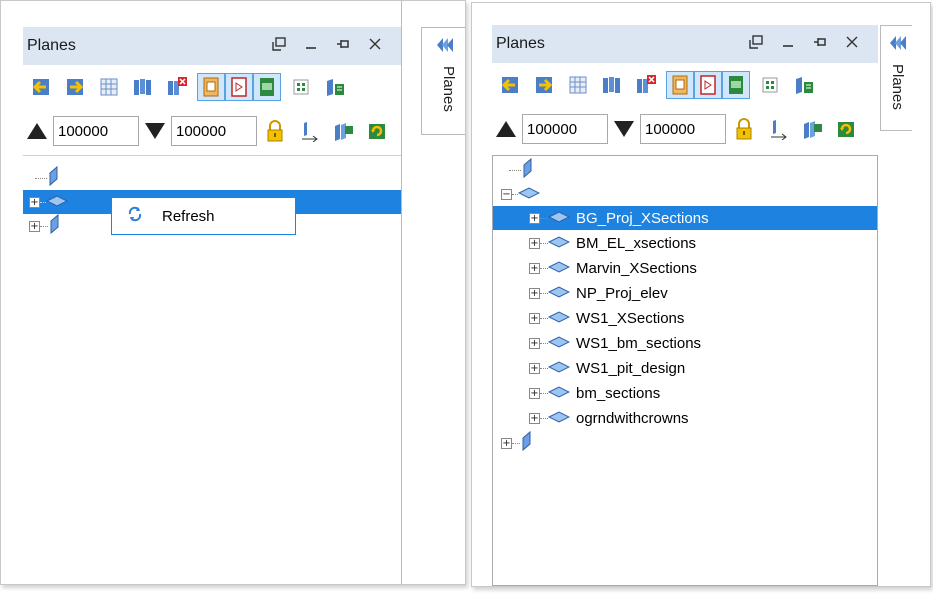 The width and height of the screenshot is (933, 598). I want to click on panel-divider, so click(401, 292).